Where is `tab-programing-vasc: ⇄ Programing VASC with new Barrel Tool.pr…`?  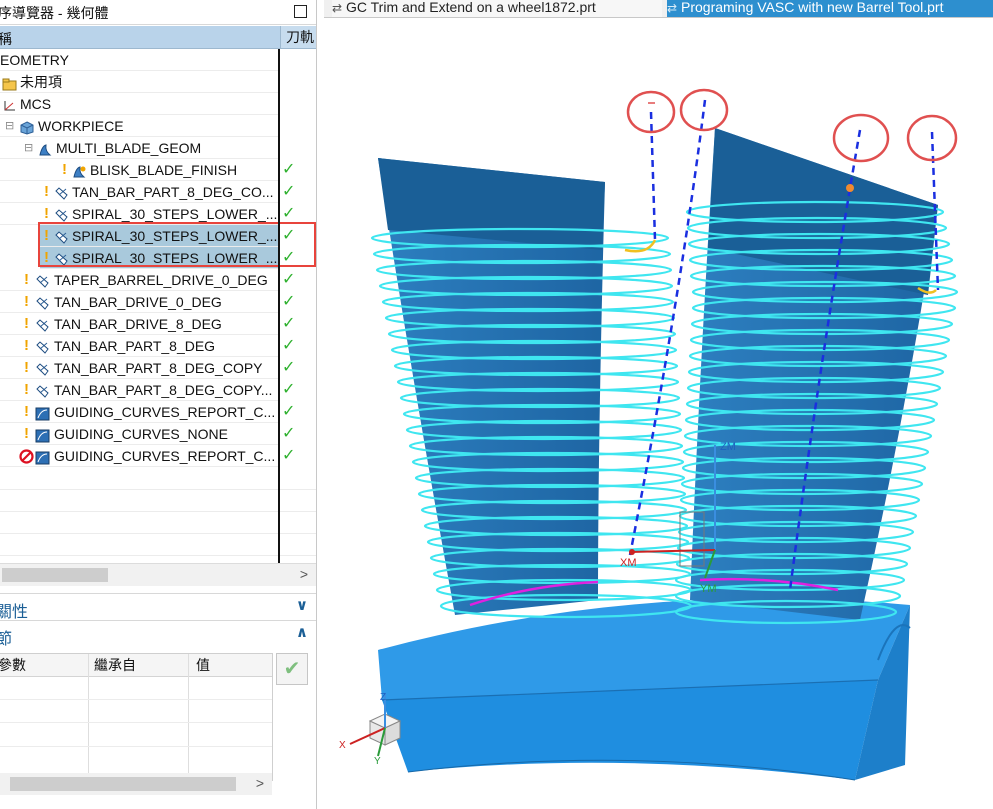 tab-programing-vasc: ⇄ Programing VASC with new Barrel Tool.pr… is located at coordinates (830, 8).